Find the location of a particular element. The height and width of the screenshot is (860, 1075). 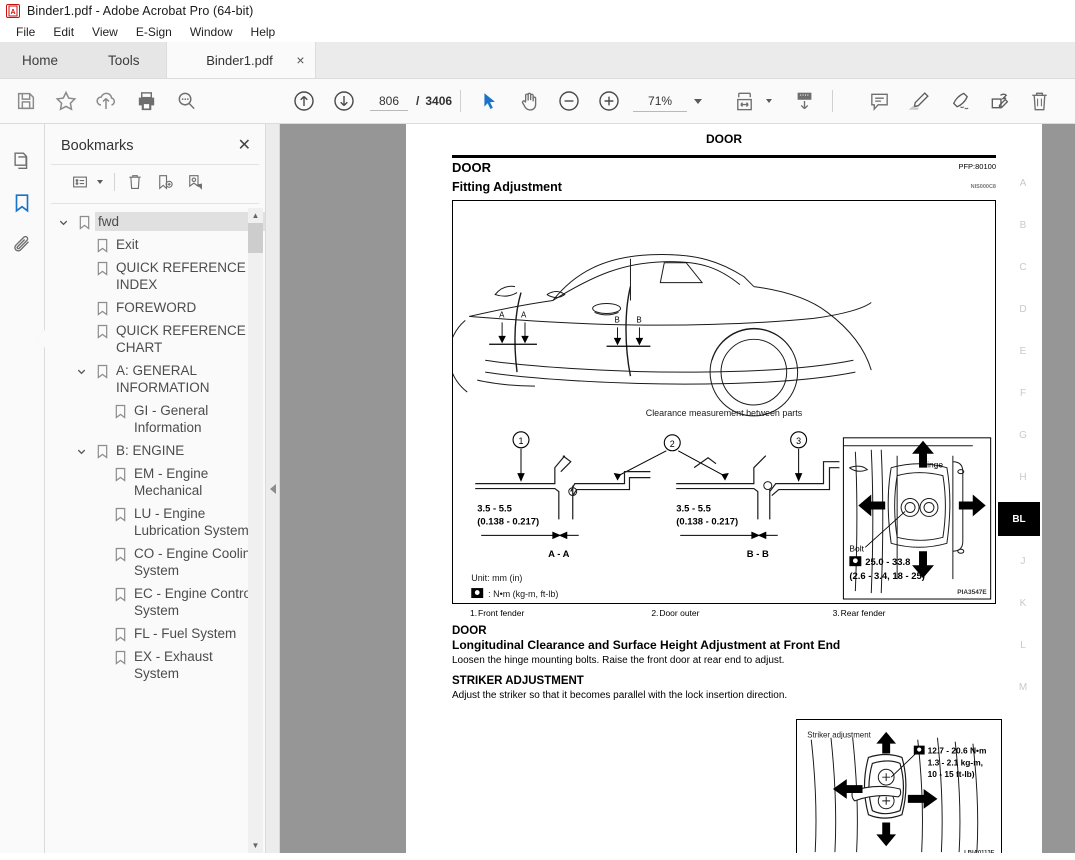

bookmark-item: FL - Fuel System is located at coordinates (155, 633).